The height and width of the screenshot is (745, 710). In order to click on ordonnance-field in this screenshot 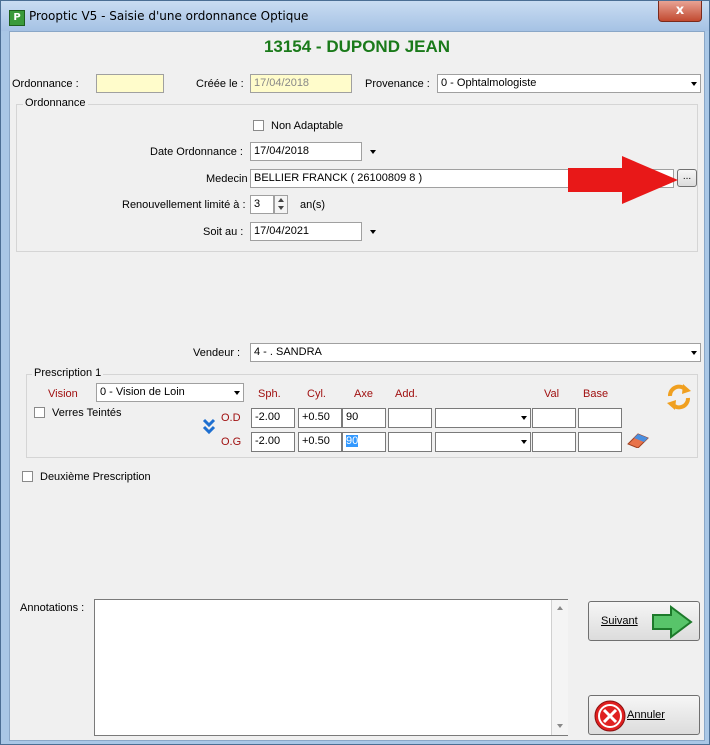, I will do `click(130, 83)`.